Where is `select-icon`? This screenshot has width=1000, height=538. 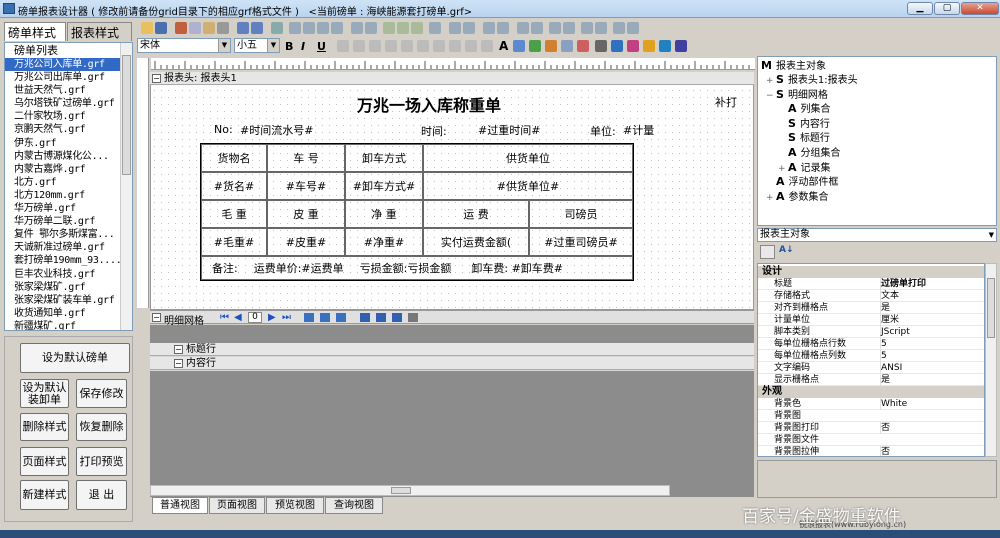
select-icon is located at coordinates (277, 28).